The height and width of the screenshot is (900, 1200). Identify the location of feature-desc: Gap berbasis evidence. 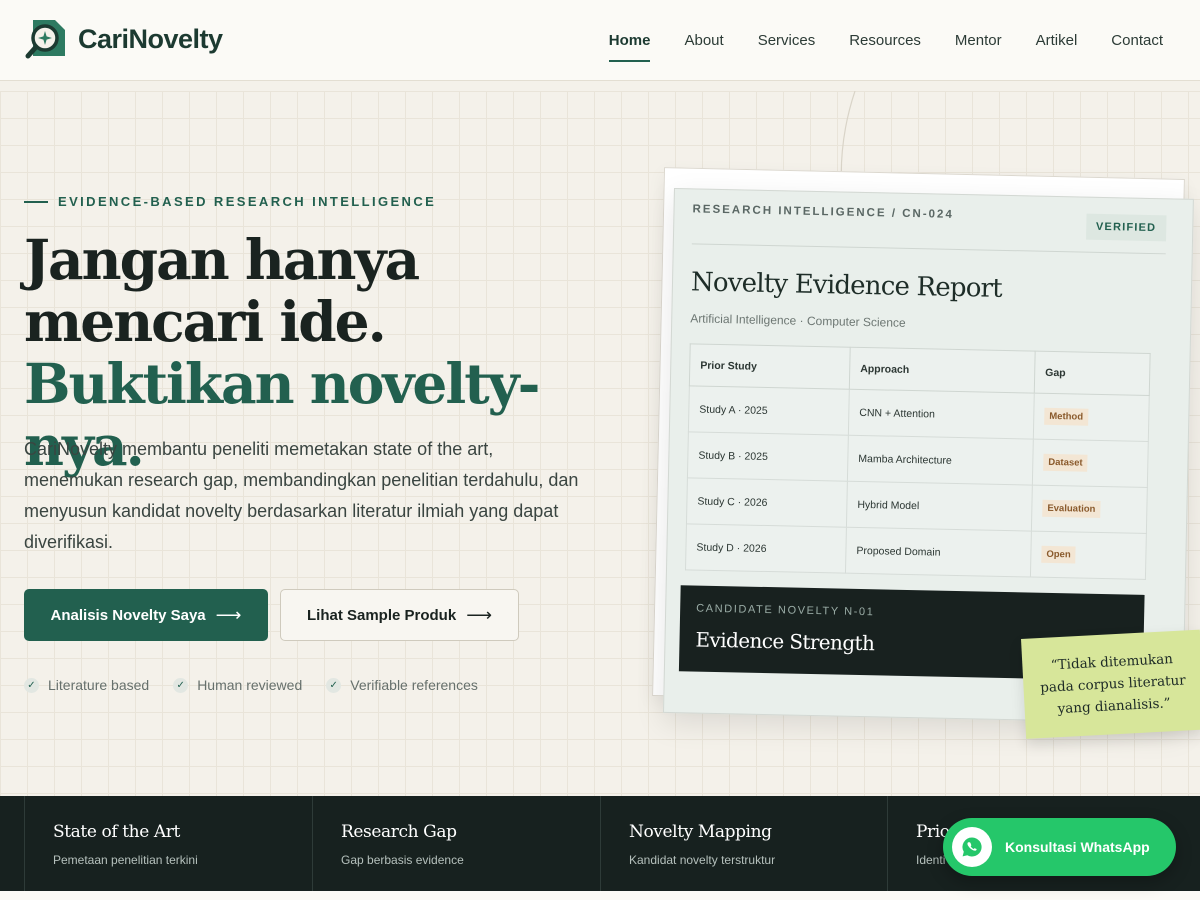
(402, 860).